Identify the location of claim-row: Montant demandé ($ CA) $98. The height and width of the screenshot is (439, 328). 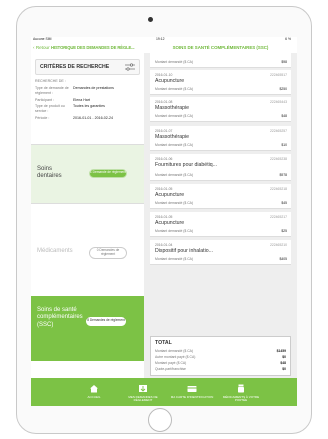
(220, 60).